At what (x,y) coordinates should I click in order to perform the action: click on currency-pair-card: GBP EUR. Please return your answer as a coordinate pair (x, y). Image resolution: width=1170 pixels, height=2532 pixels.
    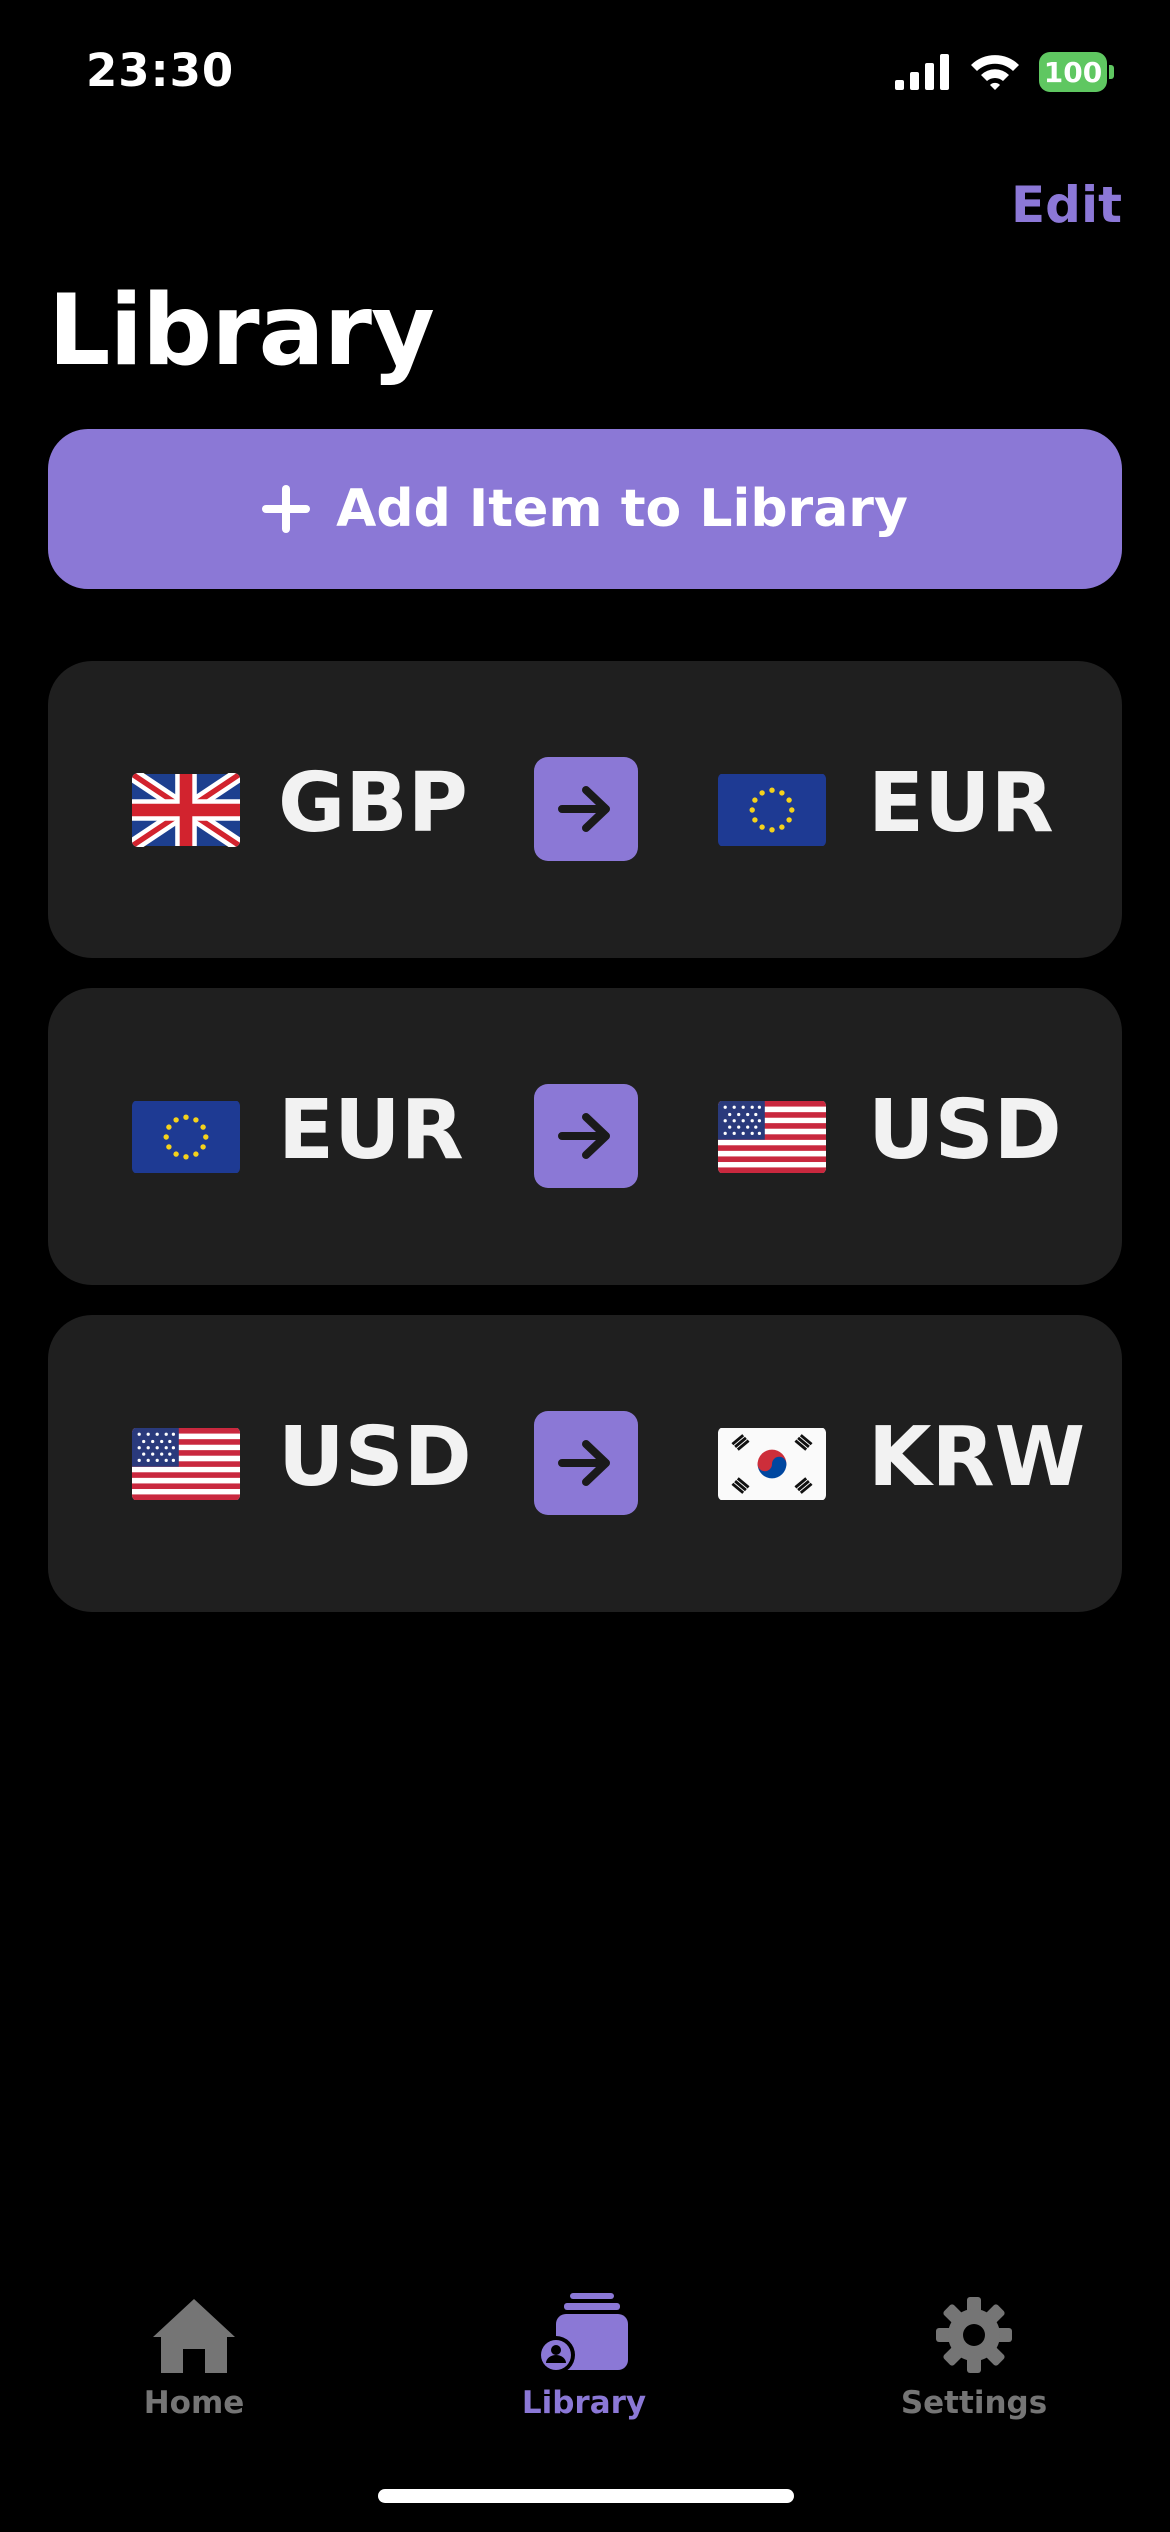
    Looking at the image, I should click on (585, 809).